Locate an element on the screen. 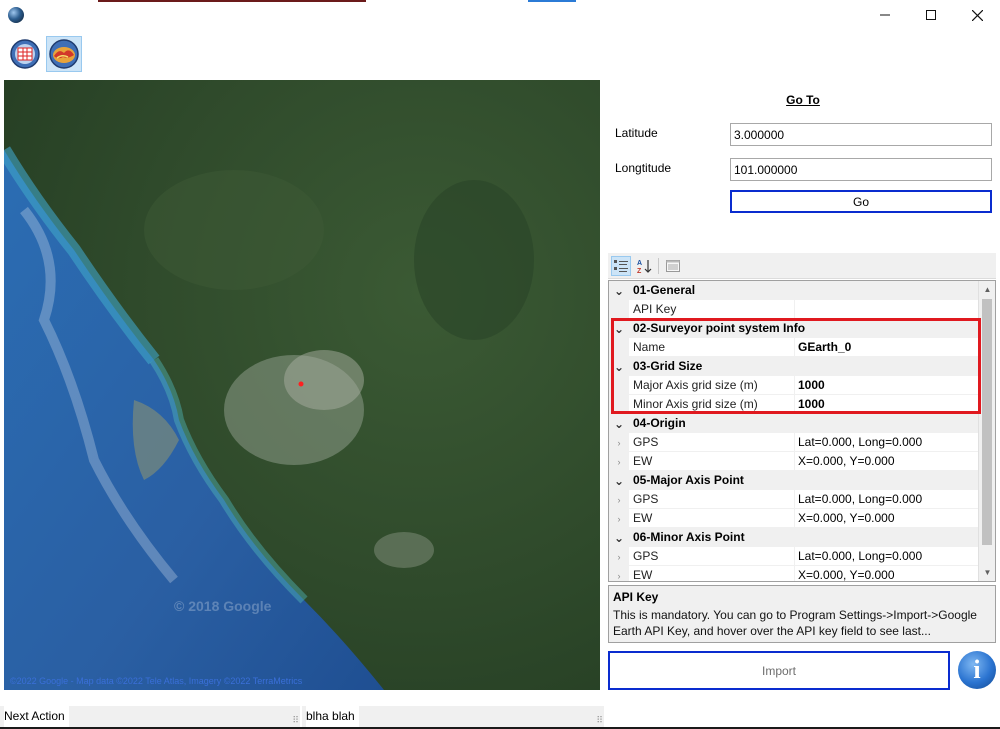 The width and height of the screenshot is (1000, 729). info-button: i is located at coordinates (977, 670).